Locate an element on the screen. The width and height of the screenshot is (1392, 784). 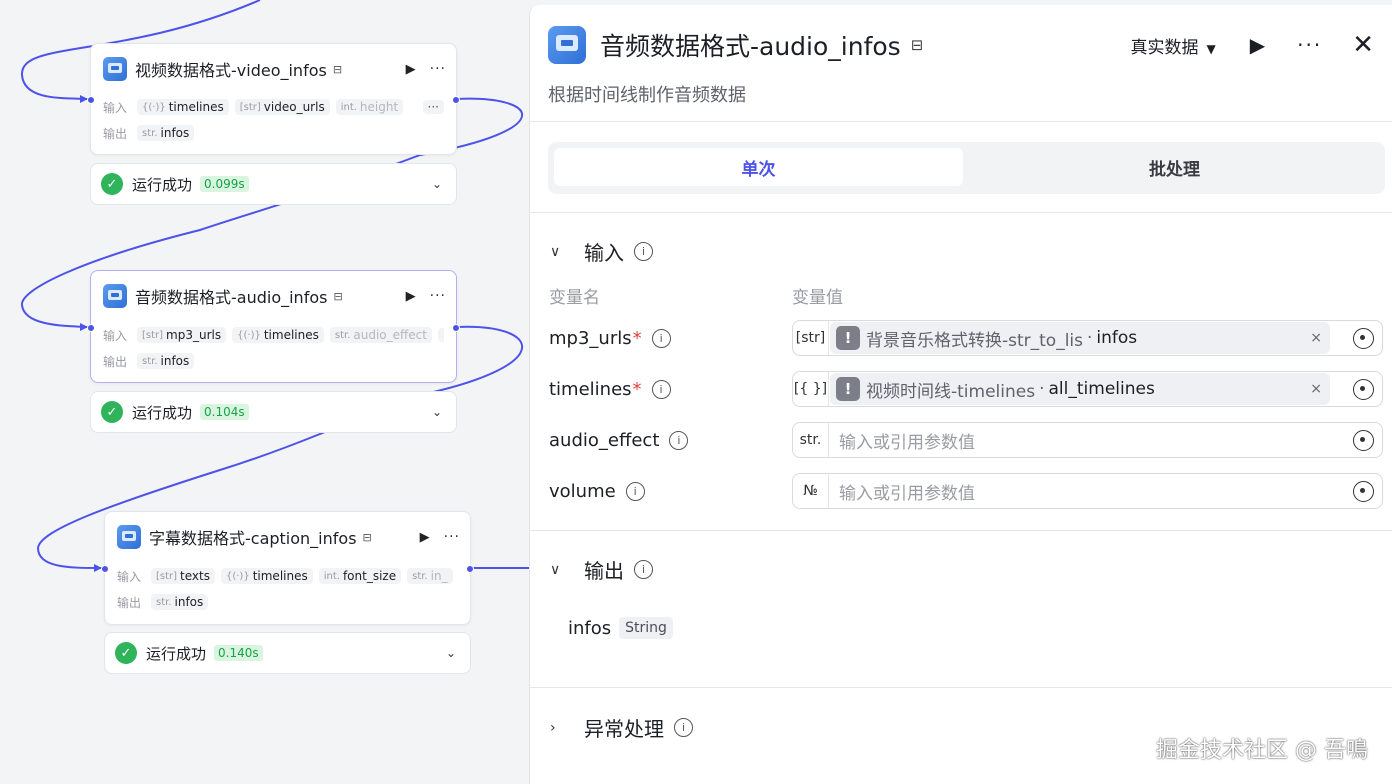
mp3-urls-field: [str] ! 背景音乐格式转换-str_to_lis · infos × is located at coordinates (1087, 338).